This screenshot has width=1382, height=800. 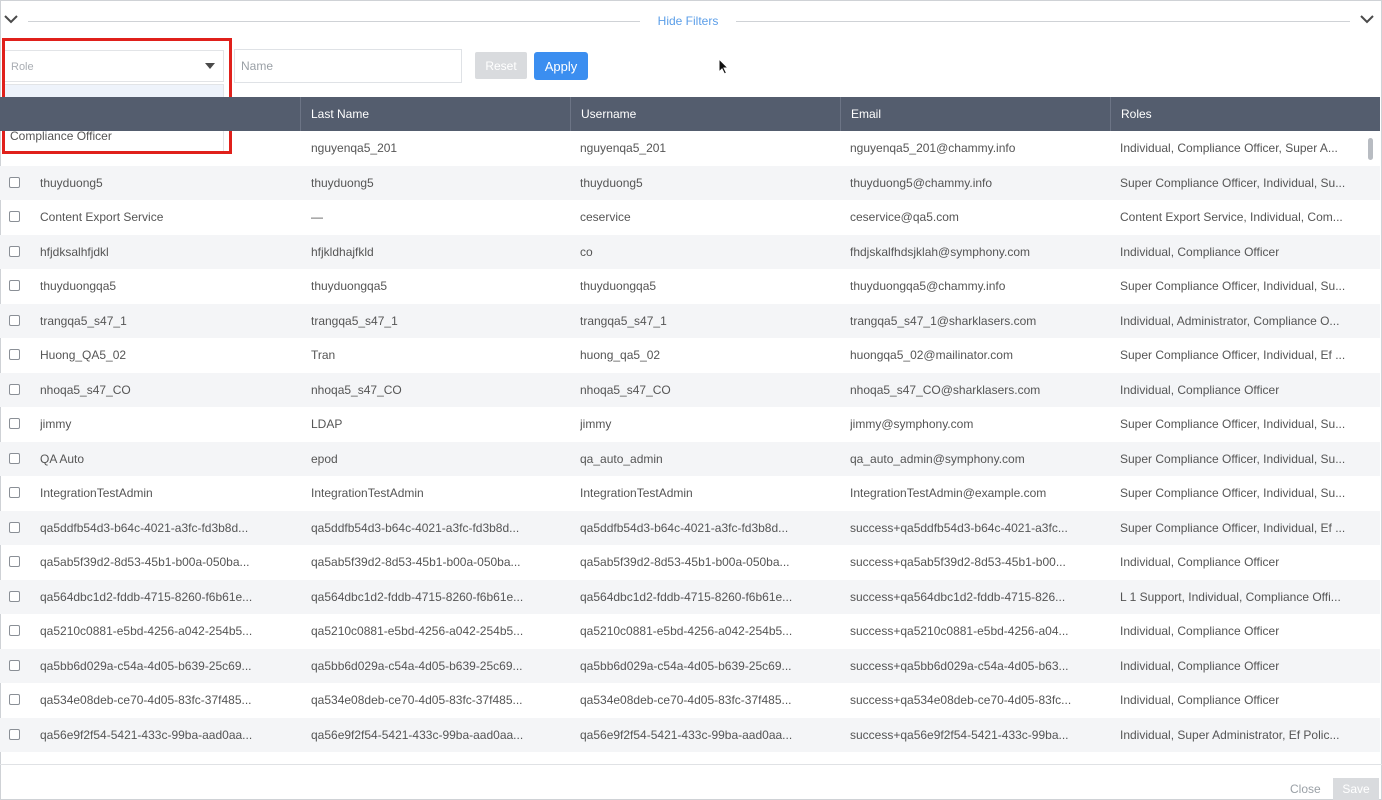 I want to click on close-button: Close, so click(x=1305, y=789).